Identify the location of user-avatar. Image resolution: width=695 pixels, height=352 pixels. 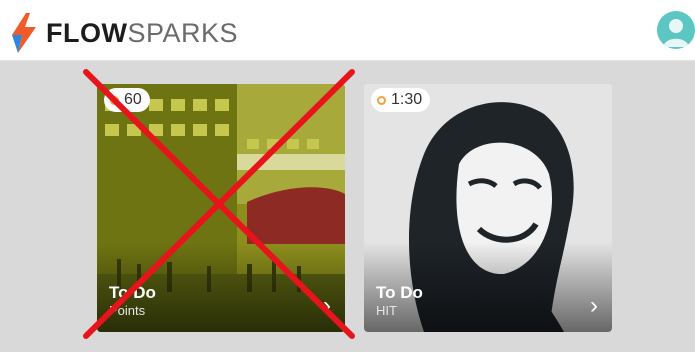
(676, 30).